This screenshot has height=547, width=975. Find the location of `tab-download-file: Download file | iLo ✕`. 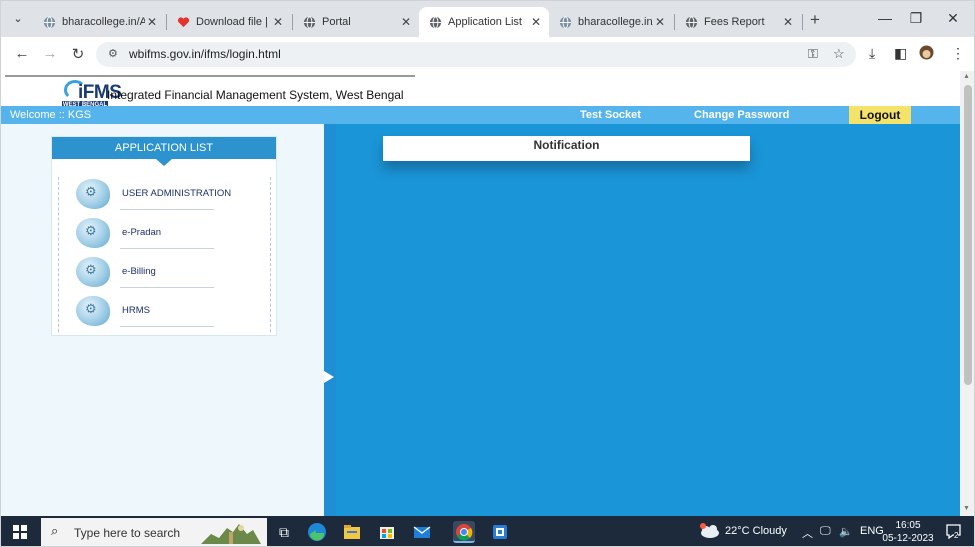

tab-download-file: Download file | iLo ✕ is located at coordinates (229, 22).